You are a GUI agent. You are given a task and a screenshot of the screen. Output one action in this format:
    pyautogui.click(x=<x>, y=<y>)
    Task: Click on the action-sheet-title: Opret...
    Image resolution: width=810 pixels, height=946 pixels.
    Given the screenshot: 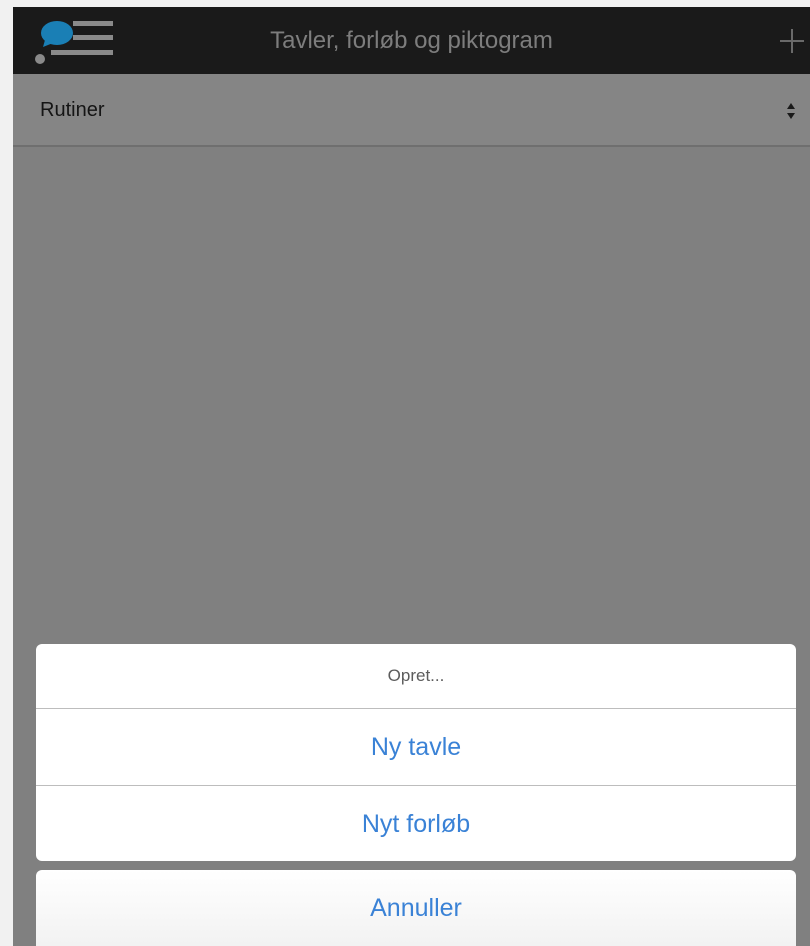 What is the action you would take?
    pyautogui.click(x=416, y=676)
    